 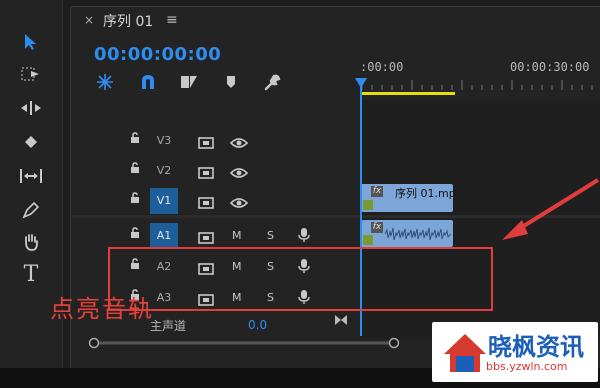 What do you see at coordinates (231, 82) in the screenshot?
I see `add-marker-icon` at bounding box center [231, 82].